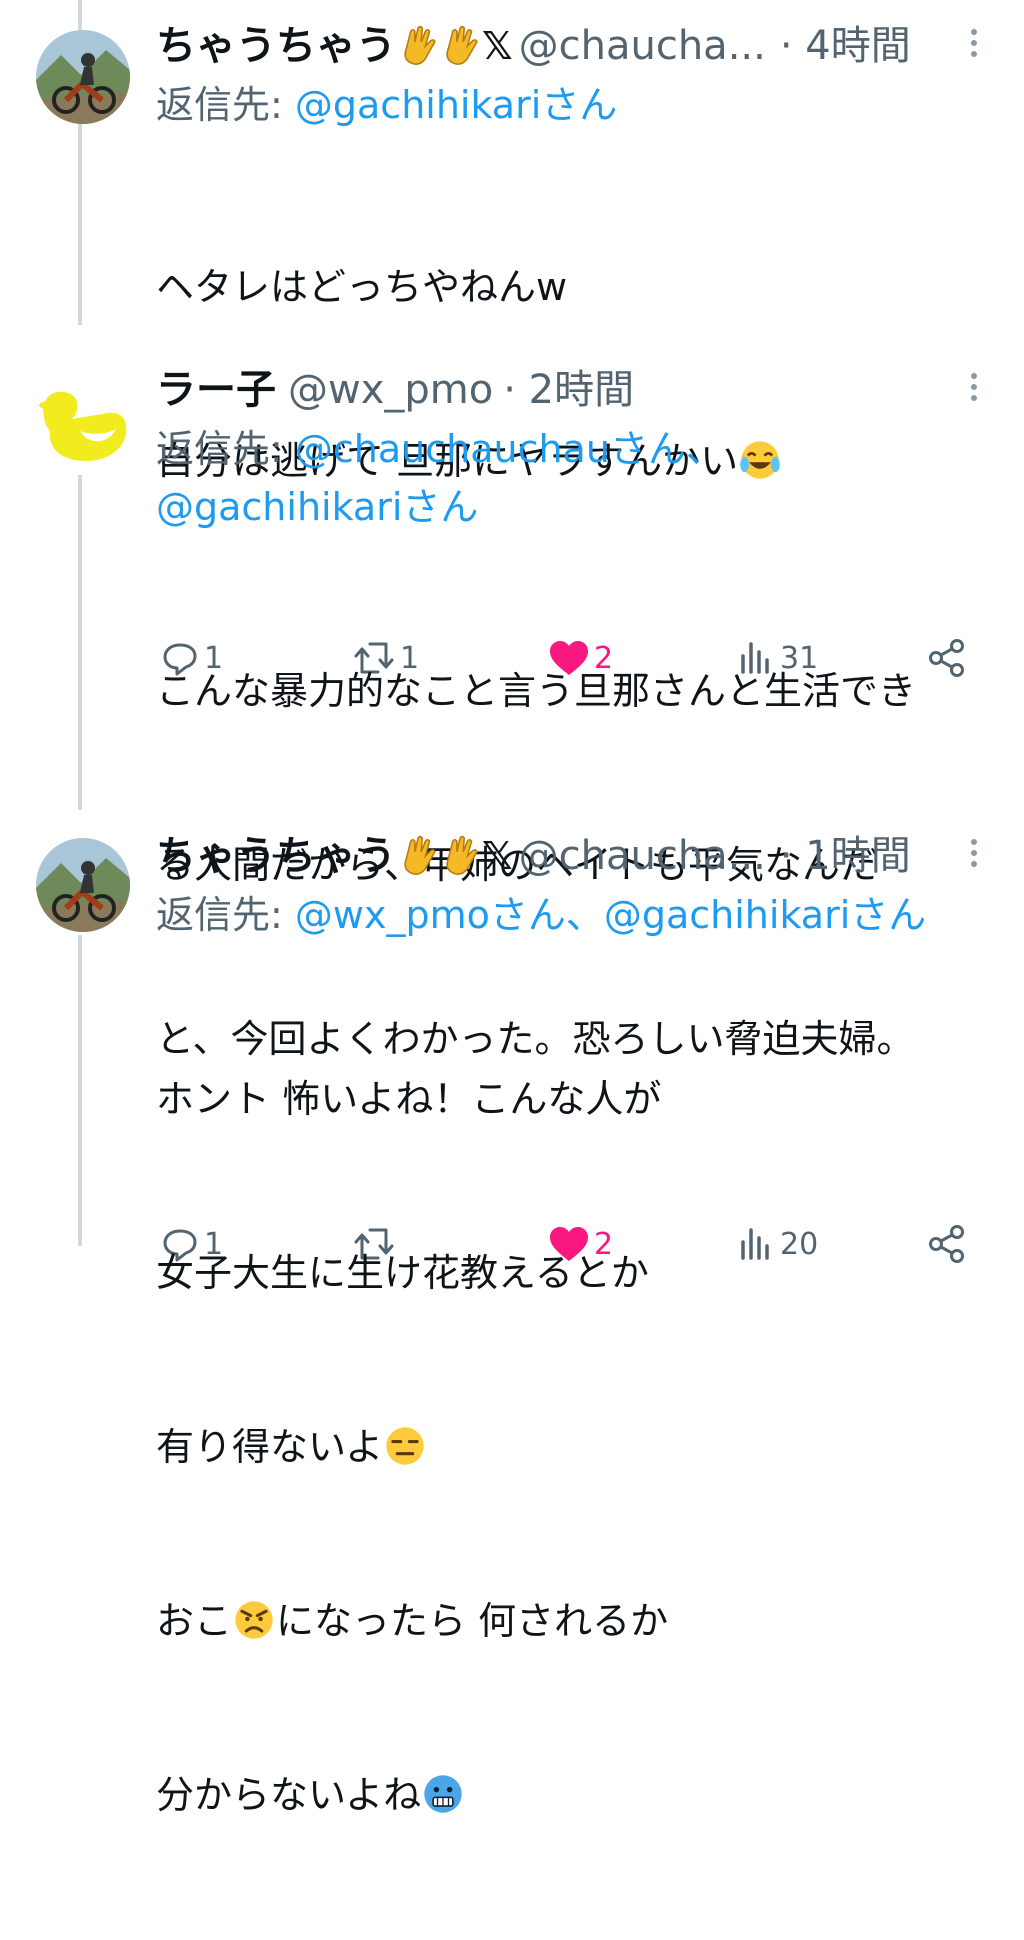 The width and height of the screenshot is (1024, 1940). Describe the element at coordinates (570, 1795) in the screenshot. I see `tweet-text-line: 分からないよね` at that location.